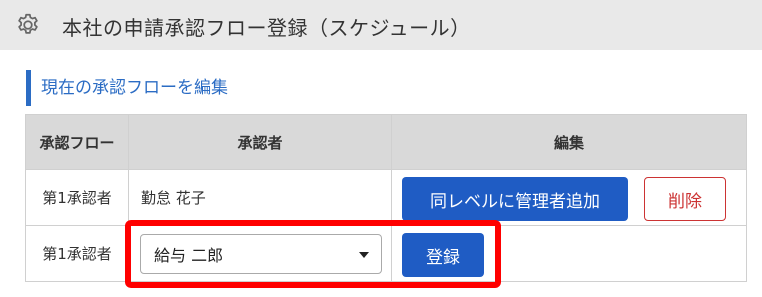 The image size is (762, 297). I want to click on row-2-flow-label: 第1承認者, so click(77, 253).